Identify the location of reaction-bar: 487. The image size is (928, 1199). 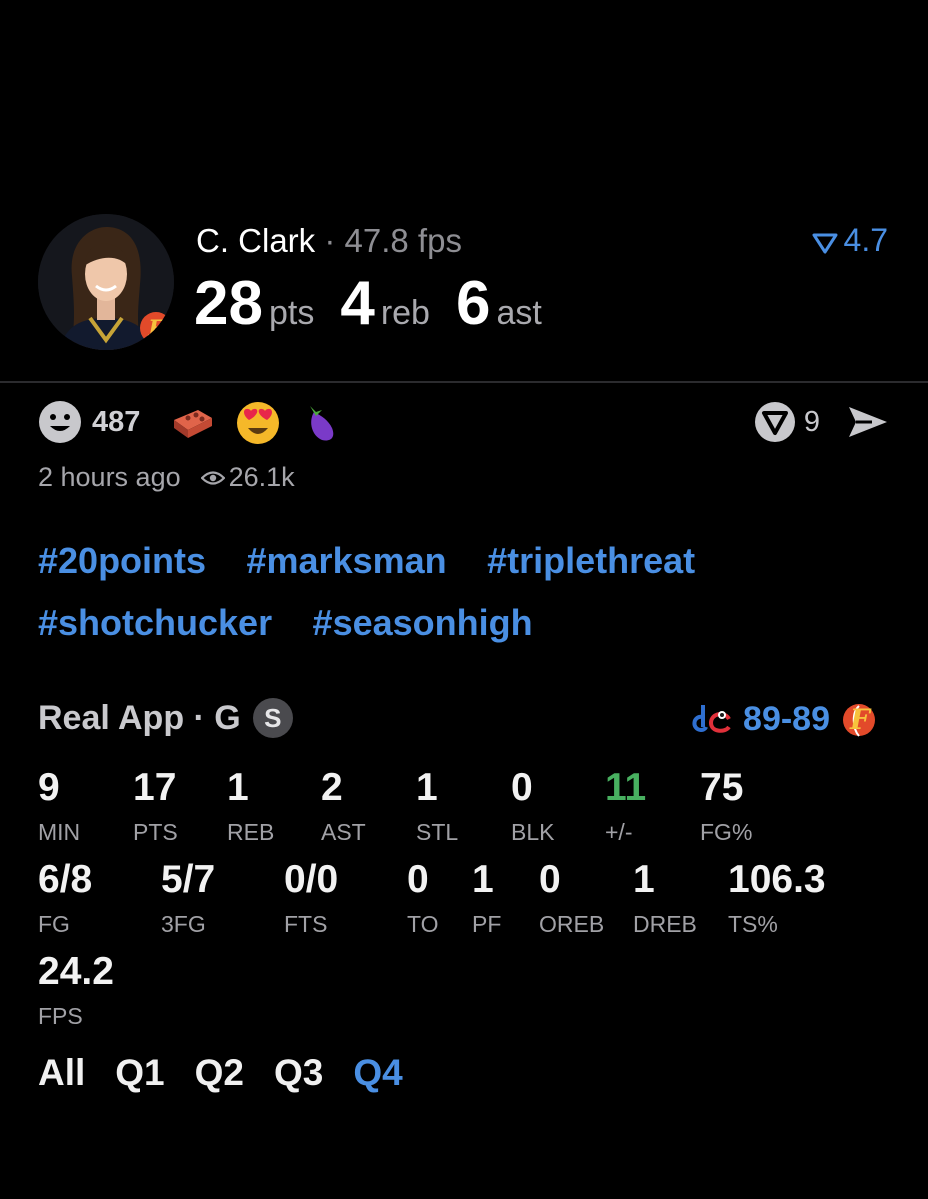
(202, 422).